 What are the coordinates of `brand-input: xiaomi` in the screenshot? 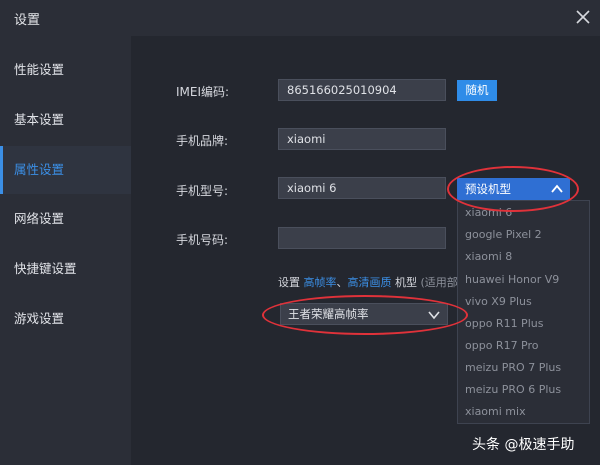 It's located at (362, 139).